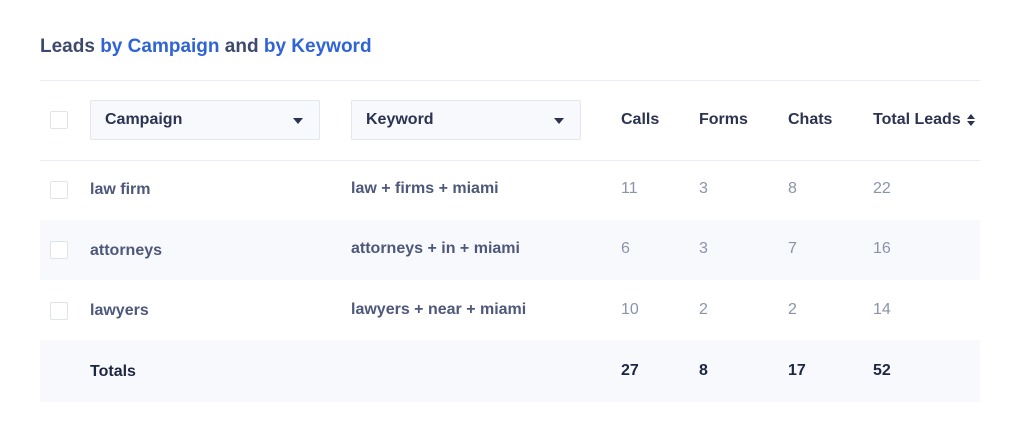 This screenshot has width=1020, height=442. Describe the element at coordinates (625, 248) in the screenshot. I see `calls-cell: 6` at that location.